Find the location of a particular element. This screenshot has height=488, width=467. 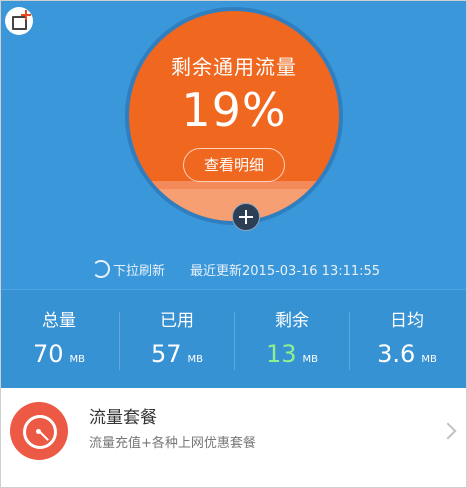

gauge-level-band is located at coordinates (234, 185).